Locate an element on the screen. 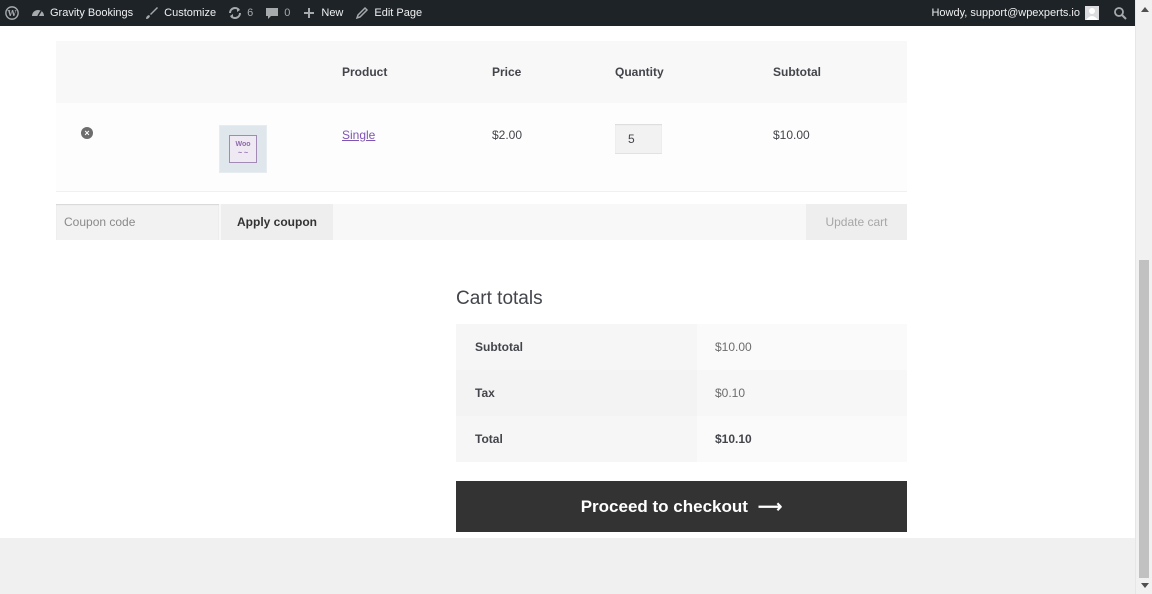 Image resolution: width=1152 pixels, height=594 pixels. totals-label: Total is located at coordinates (576, 439).